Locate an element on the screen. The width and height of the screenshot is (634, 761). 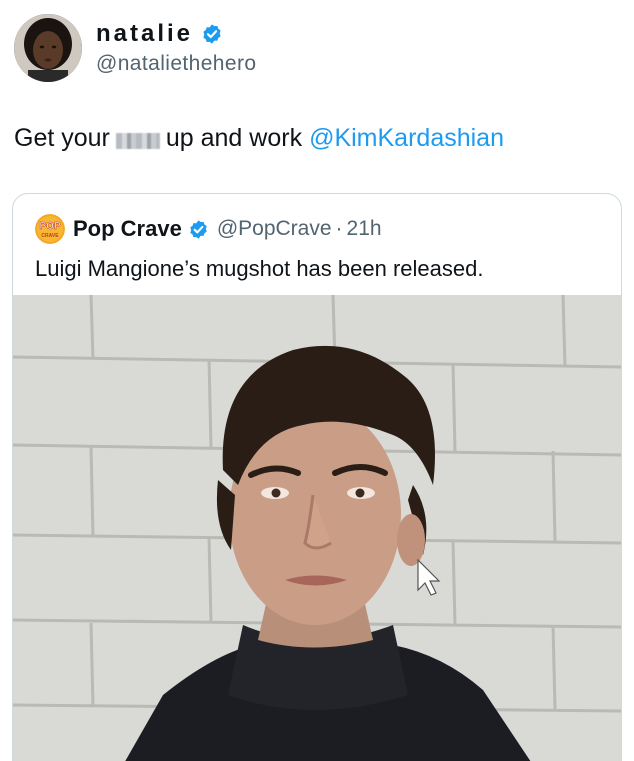
avatar-photo-icon is located at coordinates (48, 48).